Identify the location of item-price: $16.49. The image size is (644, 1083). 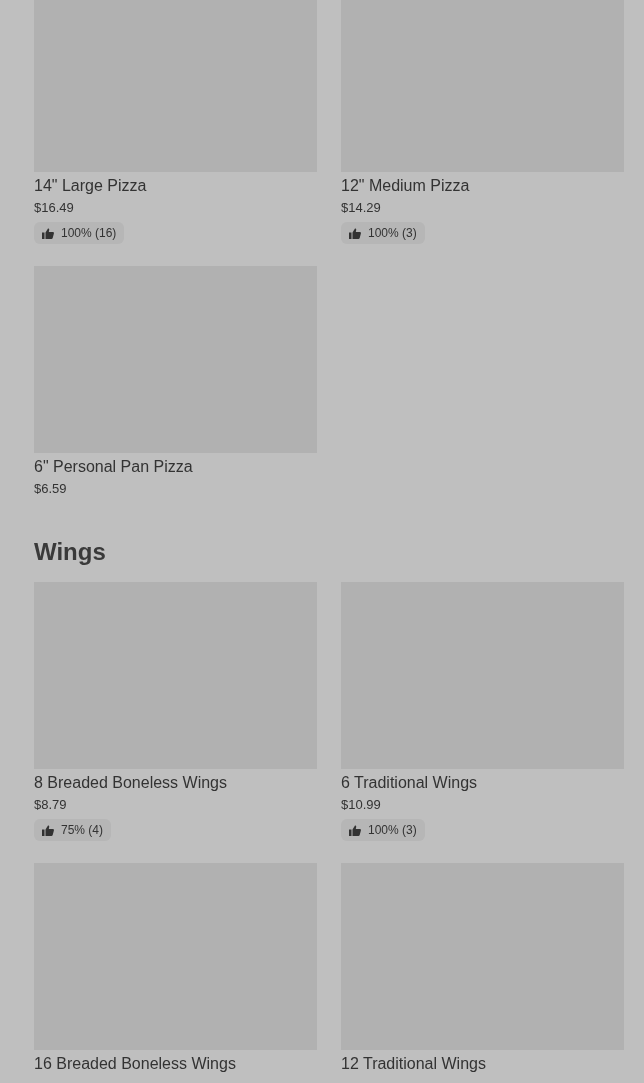
(54, 208).